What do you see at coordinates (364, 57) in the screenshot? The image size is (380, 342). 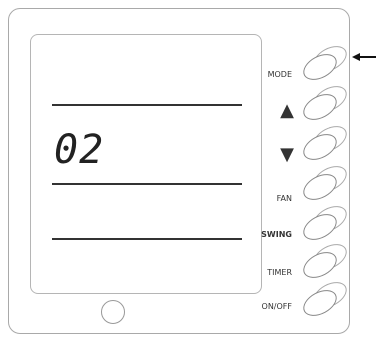 I see `left-arrow-icon` at bounding box center [364, 57].